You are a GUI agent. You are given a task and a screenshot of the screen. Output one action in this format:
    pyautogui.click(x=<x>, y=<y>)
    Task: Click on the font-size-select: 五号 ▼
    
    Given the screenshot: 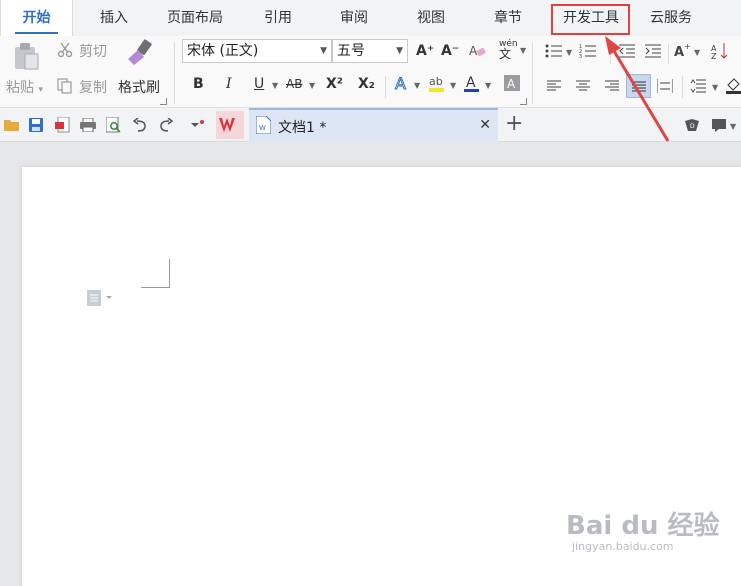 What is the action you would take?
    pyautogui.click(x=370, y=51)
    